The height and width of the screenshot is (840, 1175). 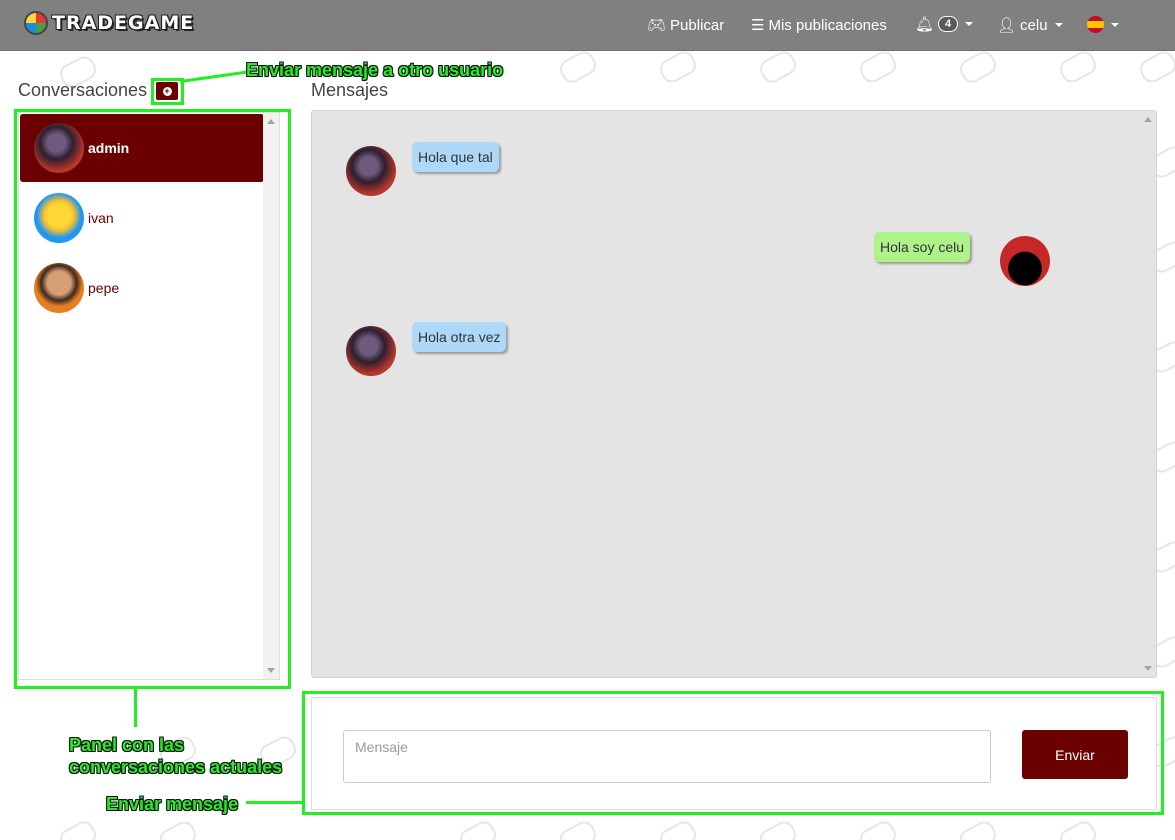 I want to click on plus-circle-icon: +, so click(x=167, y=90).